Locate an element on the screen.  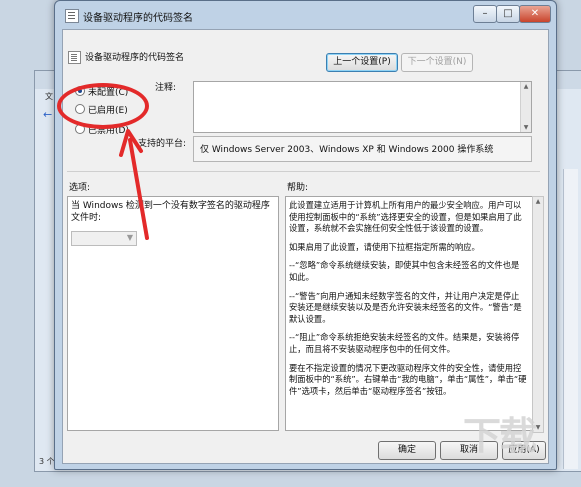
watermark-logo: 下载 is located at coordinates (500, 436).